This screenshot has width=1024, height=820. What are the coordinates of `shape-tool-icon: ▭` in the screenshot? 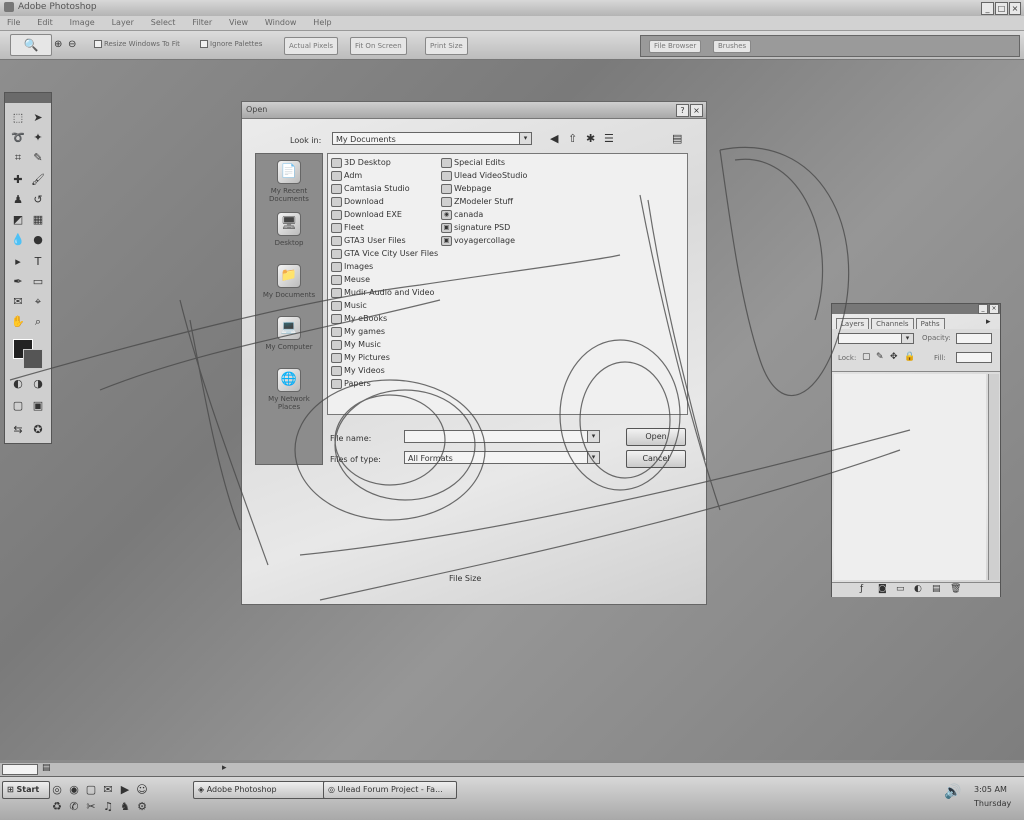 It's located at (38, 282).